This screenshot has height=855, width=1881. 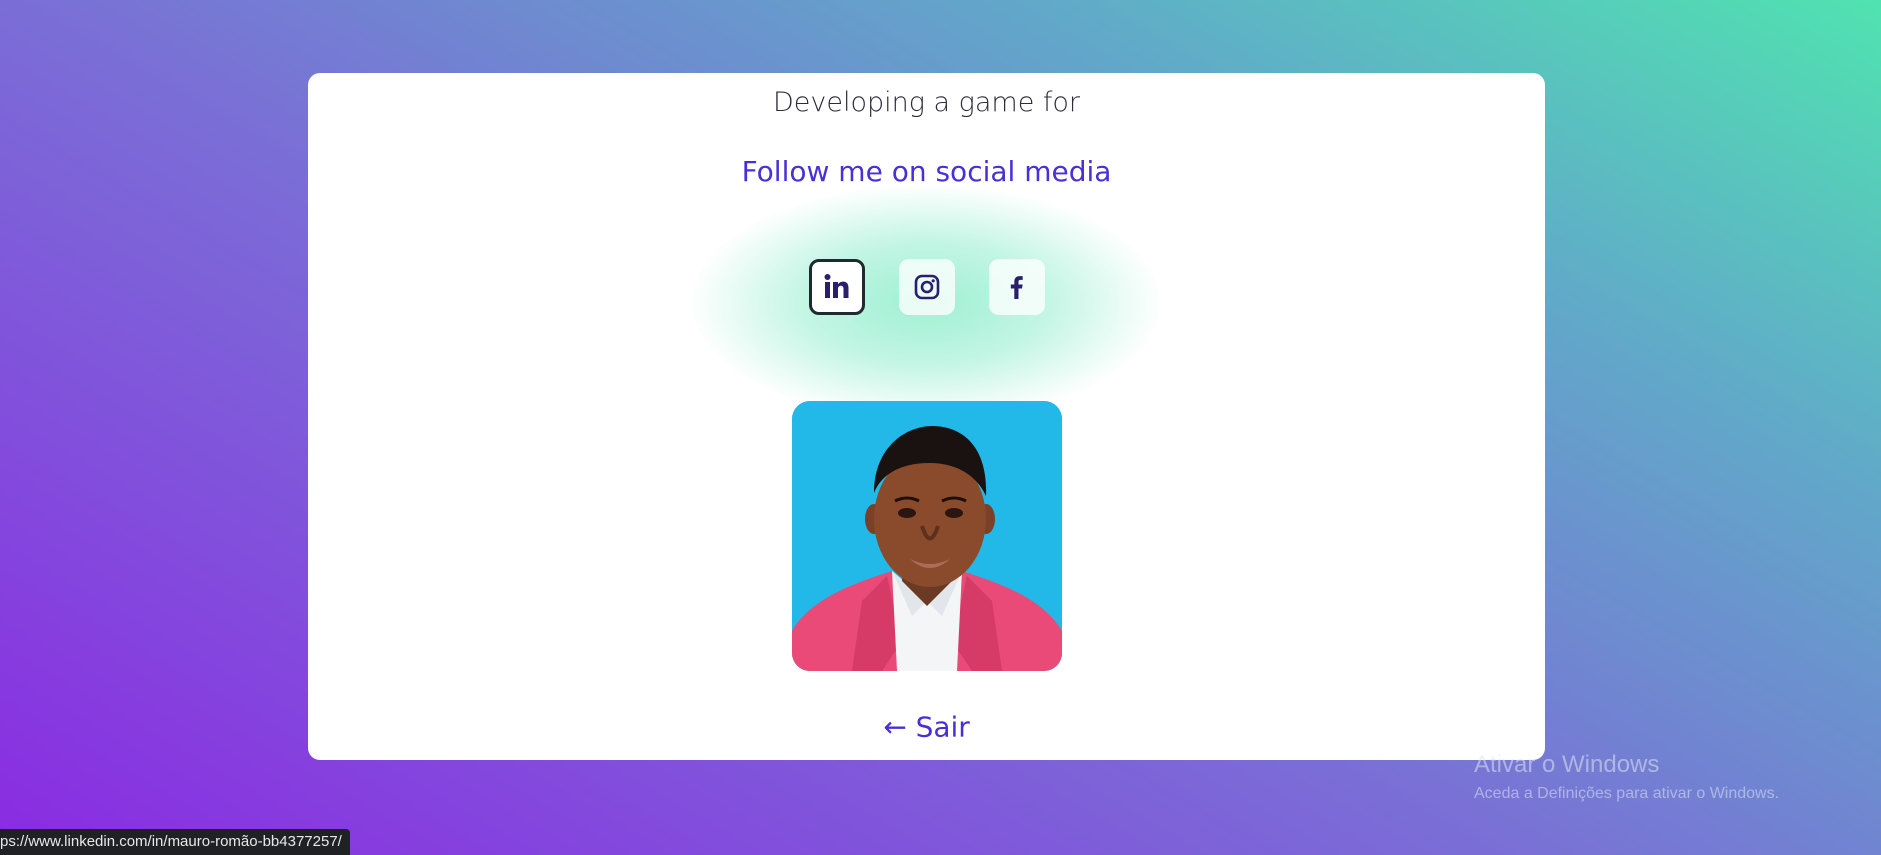 What do you see at coordinates (895, 727) in the screenshot?
I see `arrow-left-icon: ←` at bounding box center [895, 727].